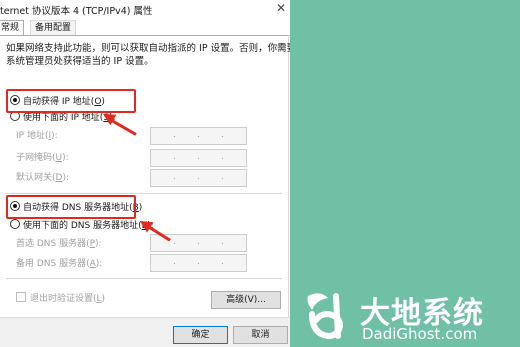  What do you see at coordinates (288, 176) in the screenshot?
I see `panel-border` at bounding box center [288, 176].